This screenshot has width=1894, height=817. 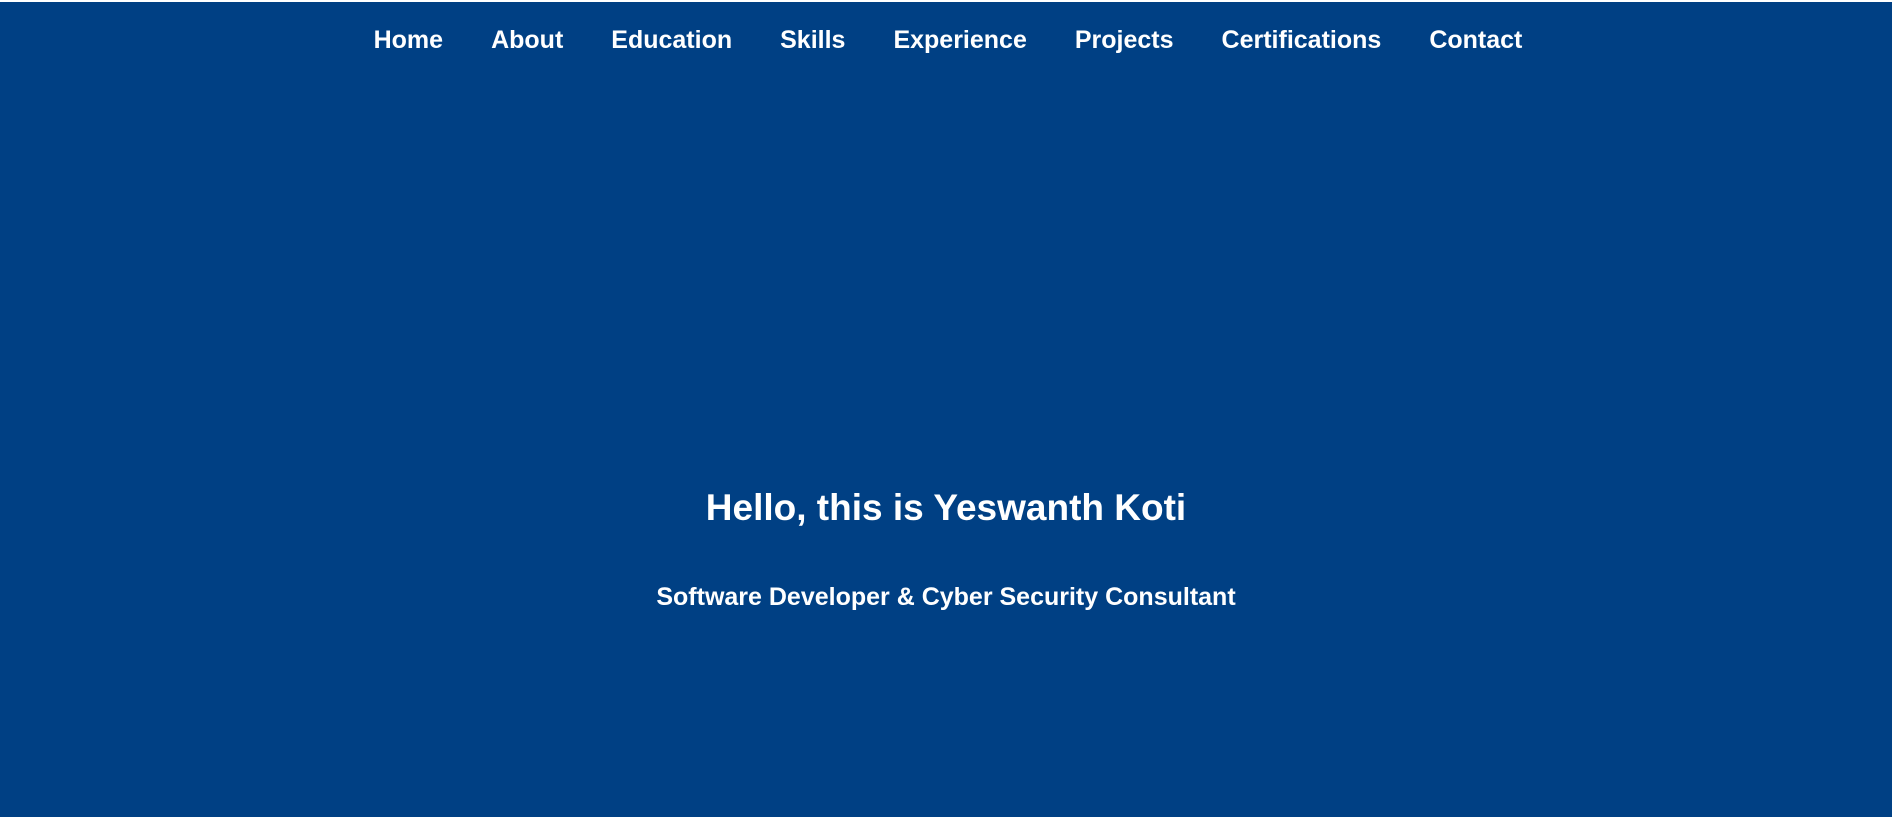 I want to click on nav-link-about: About, so click(x=527, y=40).